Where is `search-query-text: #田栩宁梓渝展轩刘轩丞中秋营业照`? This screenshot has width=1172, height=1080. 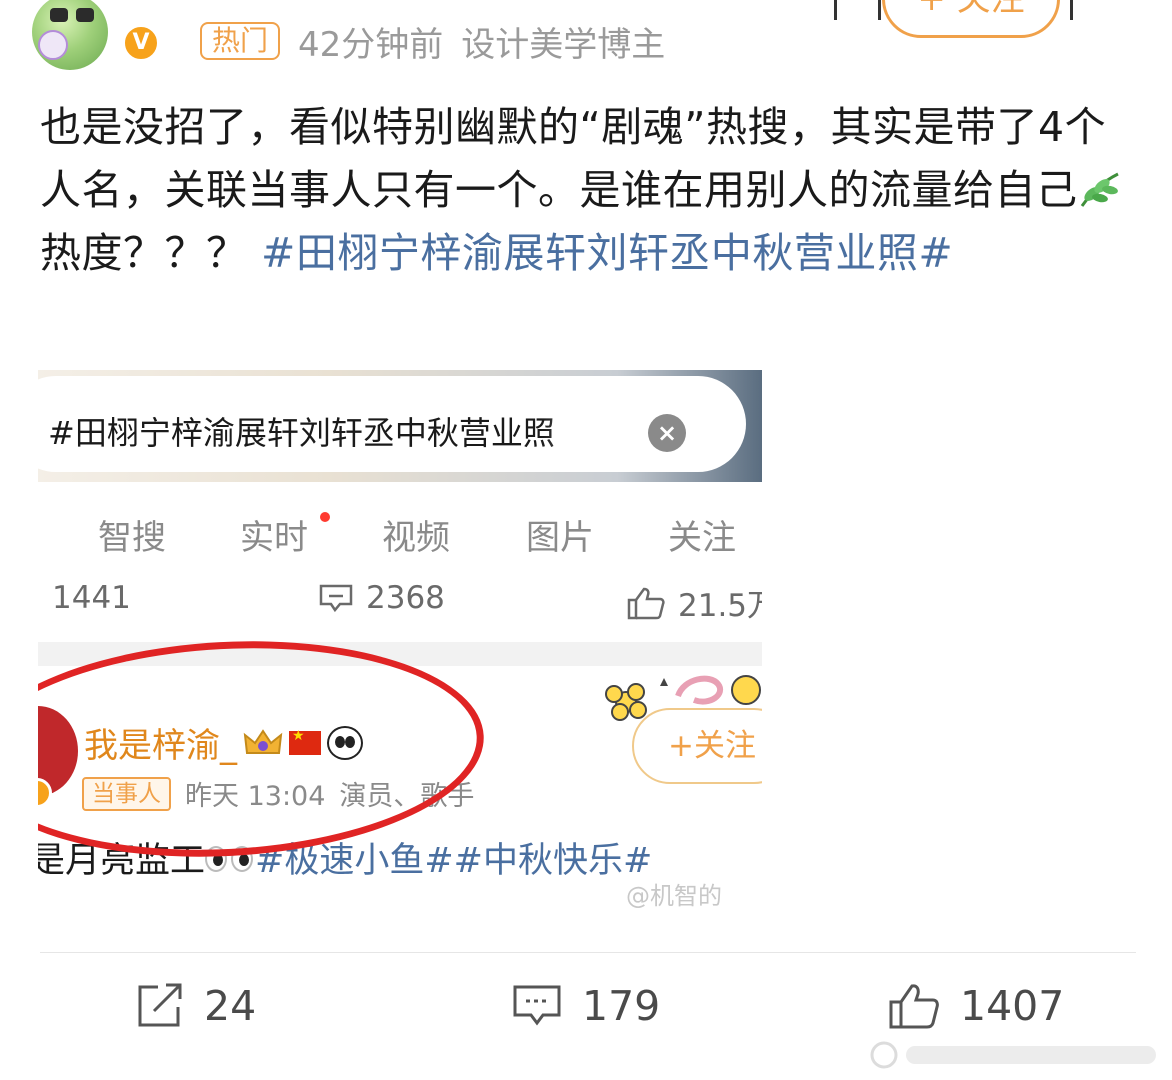
search-query-text: #田栩宁梓渝展轩刘轩丞中秋营业照 is located at coordinates (301, 433).